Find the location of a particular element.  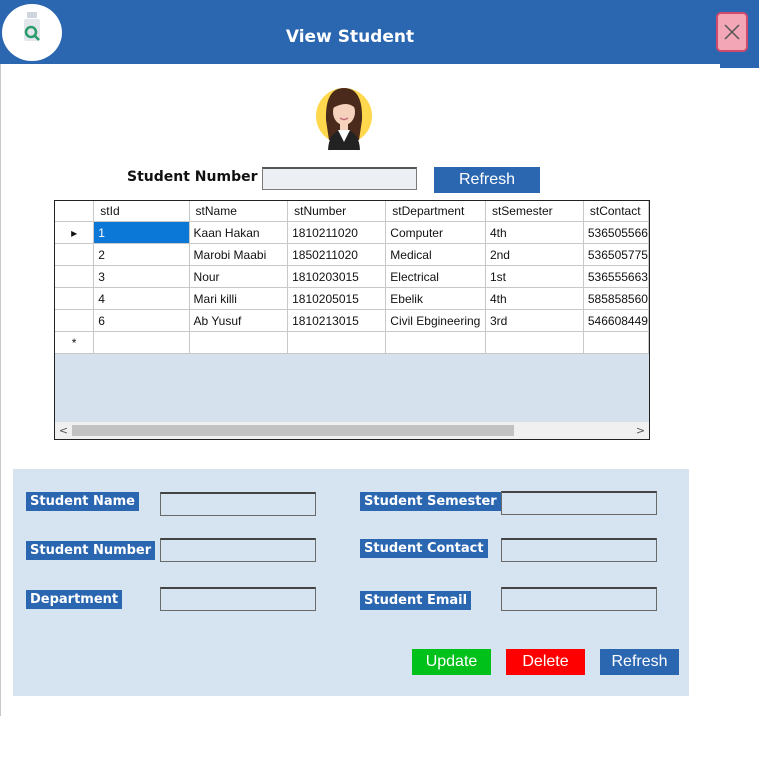

table-cell: 1810205015 is located at coordinates (337, 298).